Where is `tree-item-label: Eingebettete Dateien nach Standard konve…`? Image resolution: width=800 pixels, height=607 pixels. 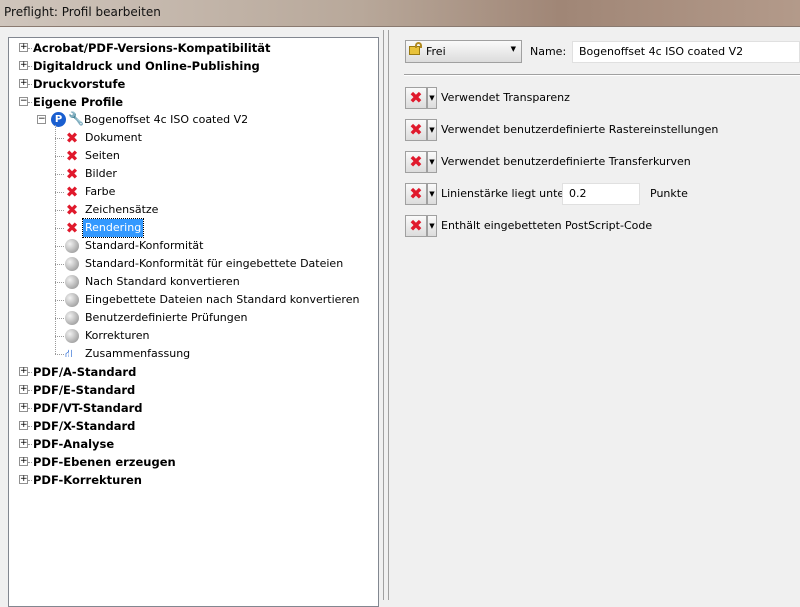 tree-item-label: Eingebettete Dateien nach Standard konve… is located at coordinates (222, 299).